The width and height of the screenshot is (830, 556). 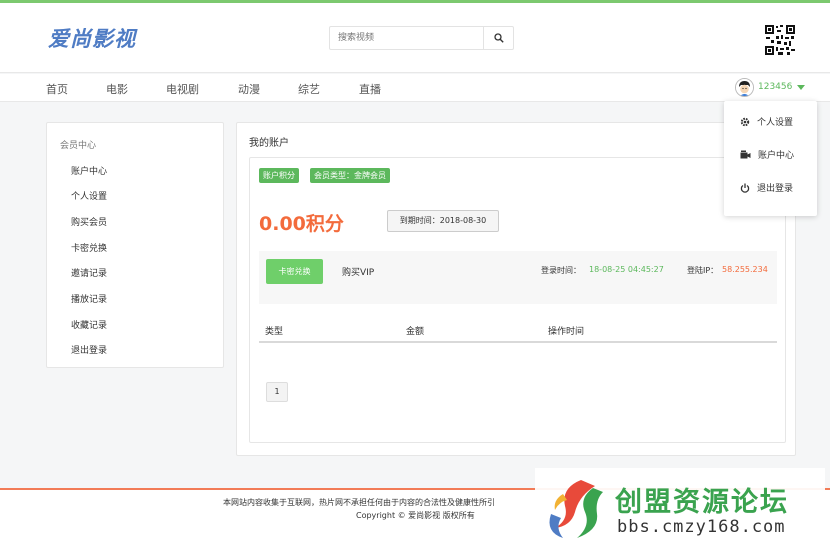 I want to click on sidebar-item-logout: 退出登录, so click(x=89, y=349).